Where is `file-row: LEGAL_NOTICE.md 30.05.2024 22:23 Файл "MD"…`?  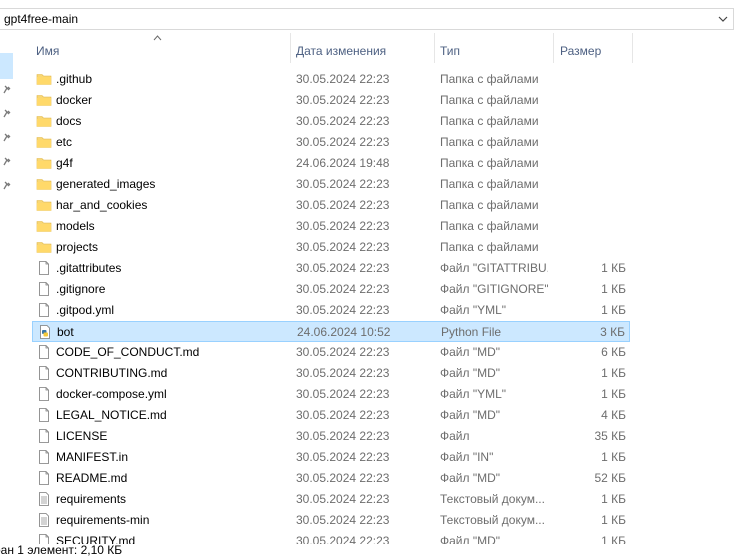
file-row: LEGAL_NOTICE.md 30.05.2024 22:23 Файл "MD"… is located at coordinates (331, 415).